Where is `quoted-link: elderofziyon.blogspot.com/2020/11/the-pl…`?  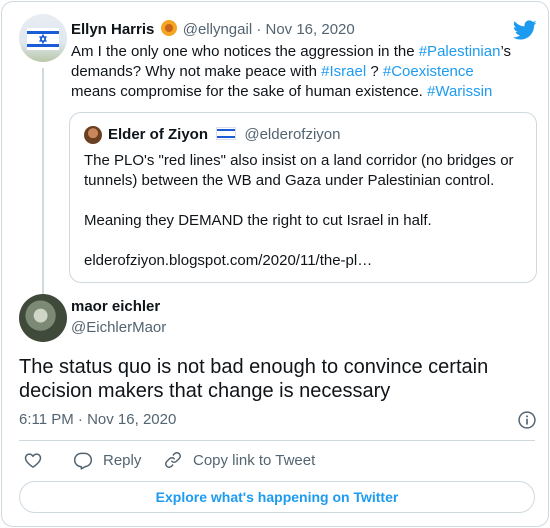
quoted-link: elderofziyon.blogspot.com/2020/11/the-pl… is located at coordinates (228, 260).